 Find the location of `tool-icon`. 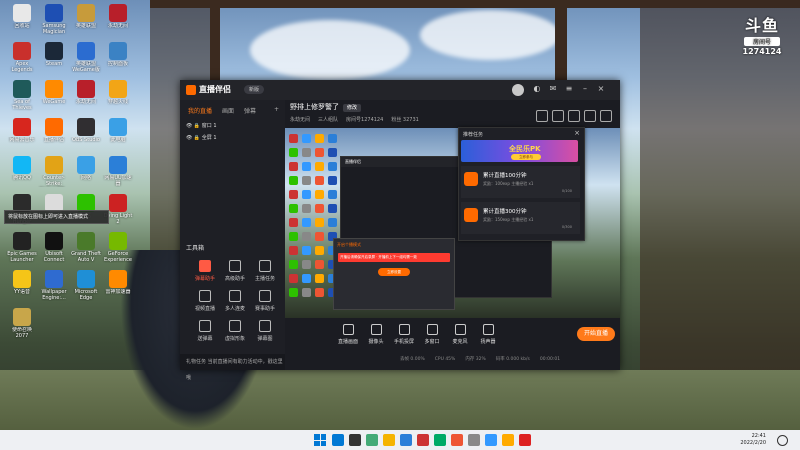

tool-icon is located at coordinates (265, 326).